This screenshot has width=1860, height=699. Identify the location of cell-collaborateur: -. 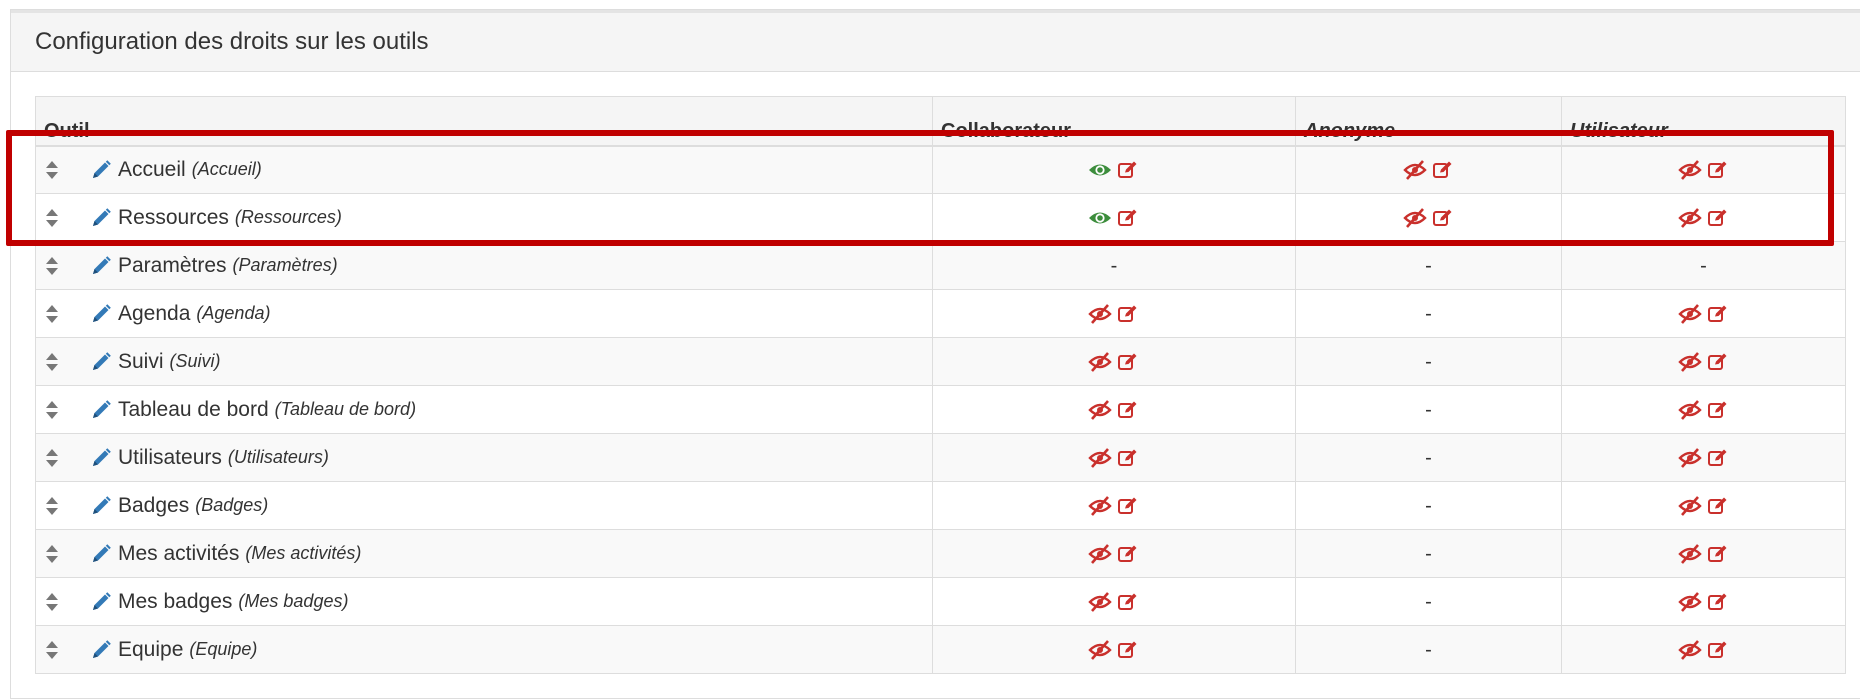
(1114, 265).